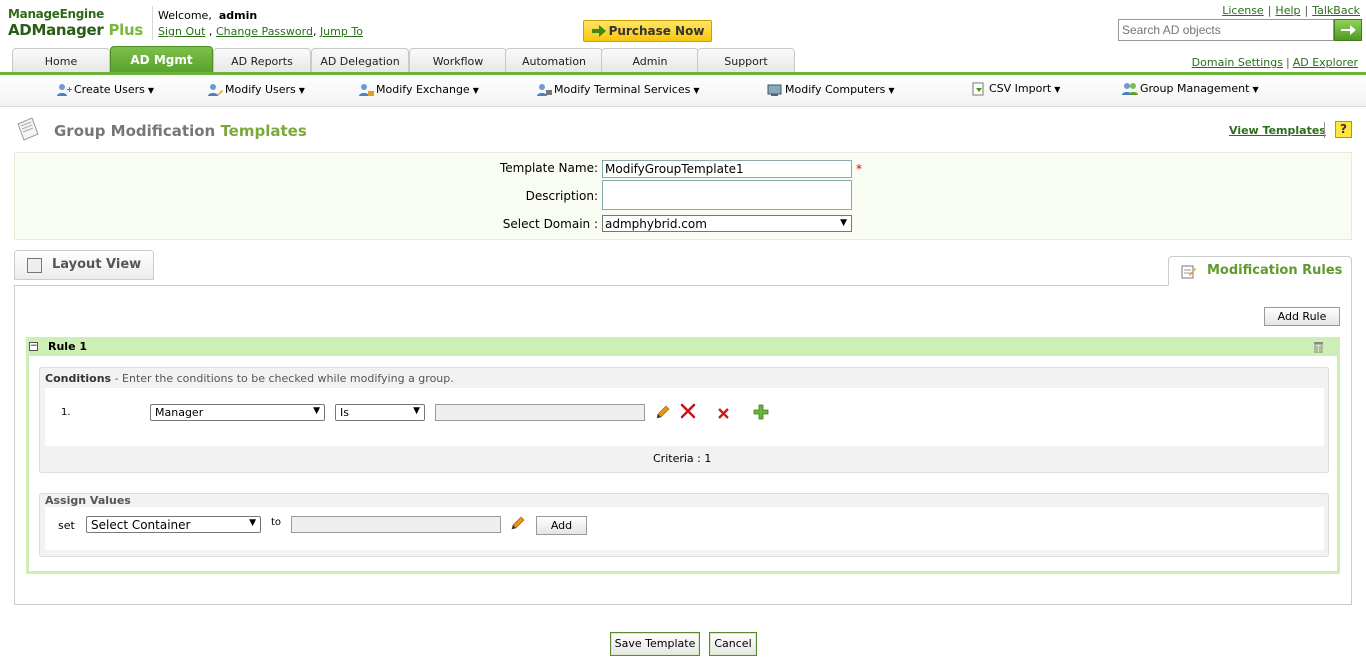 The height and width of the screenshot is (664, 1366). Describe the element at coordinates (1318, 347) in the screenshot. I see `trash-icon` at that location.